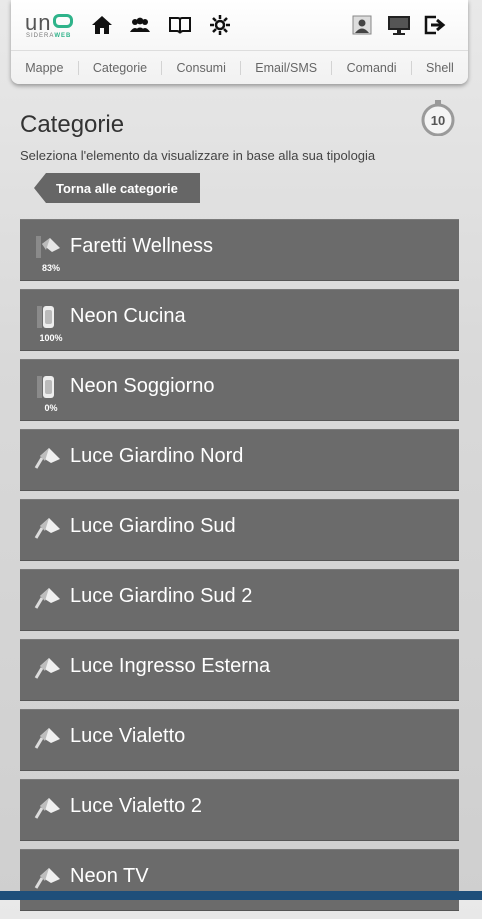 The image size is (482, 919). What do you see at coordinates (51, 408) in the screenshot?
I see `item-percent: 0%` at bounding box center [51, 408].